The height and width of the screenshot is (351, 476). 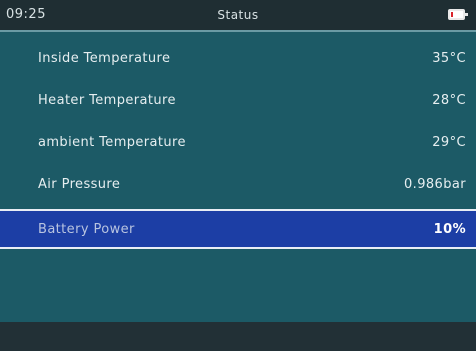 What do you see at coordinates (238, 59) in the screenshot?
I see `status-row-inside-temperature: Inside Temperature 35°C` at bounding box center [238, 59].